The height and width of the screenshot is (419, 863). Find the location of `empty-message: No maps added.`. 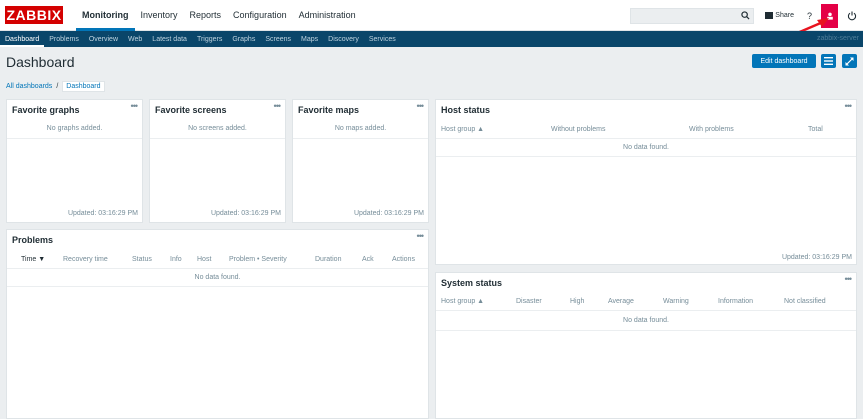

empty-message: No maps added. is located at coordinates (360, 128).